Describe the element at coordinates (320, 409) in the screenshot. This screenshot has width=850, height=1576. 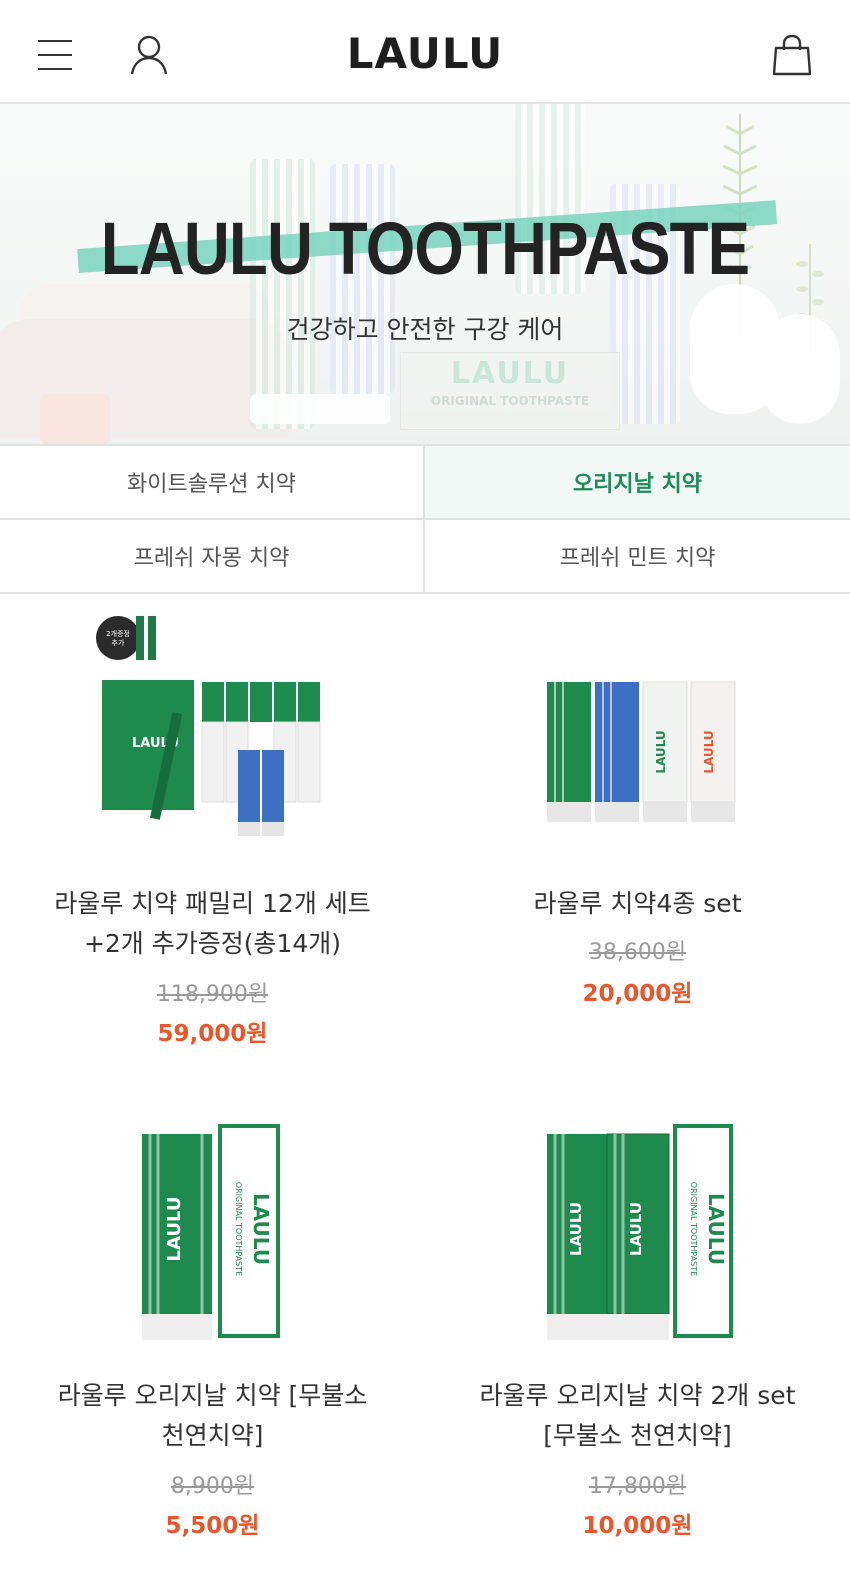
I see `banner-stand-decoration` at that location.